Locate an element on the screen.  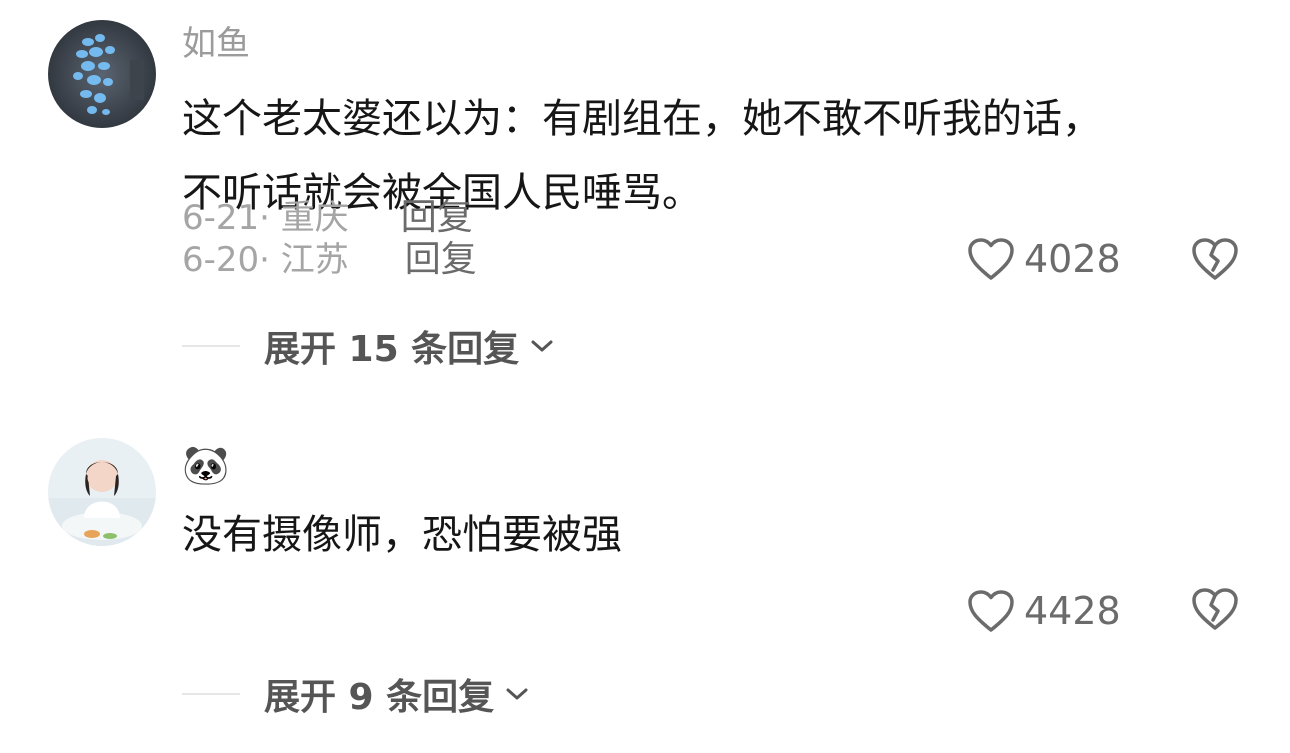
girl-photo-avatar-image is located at coordinates (102, 492).